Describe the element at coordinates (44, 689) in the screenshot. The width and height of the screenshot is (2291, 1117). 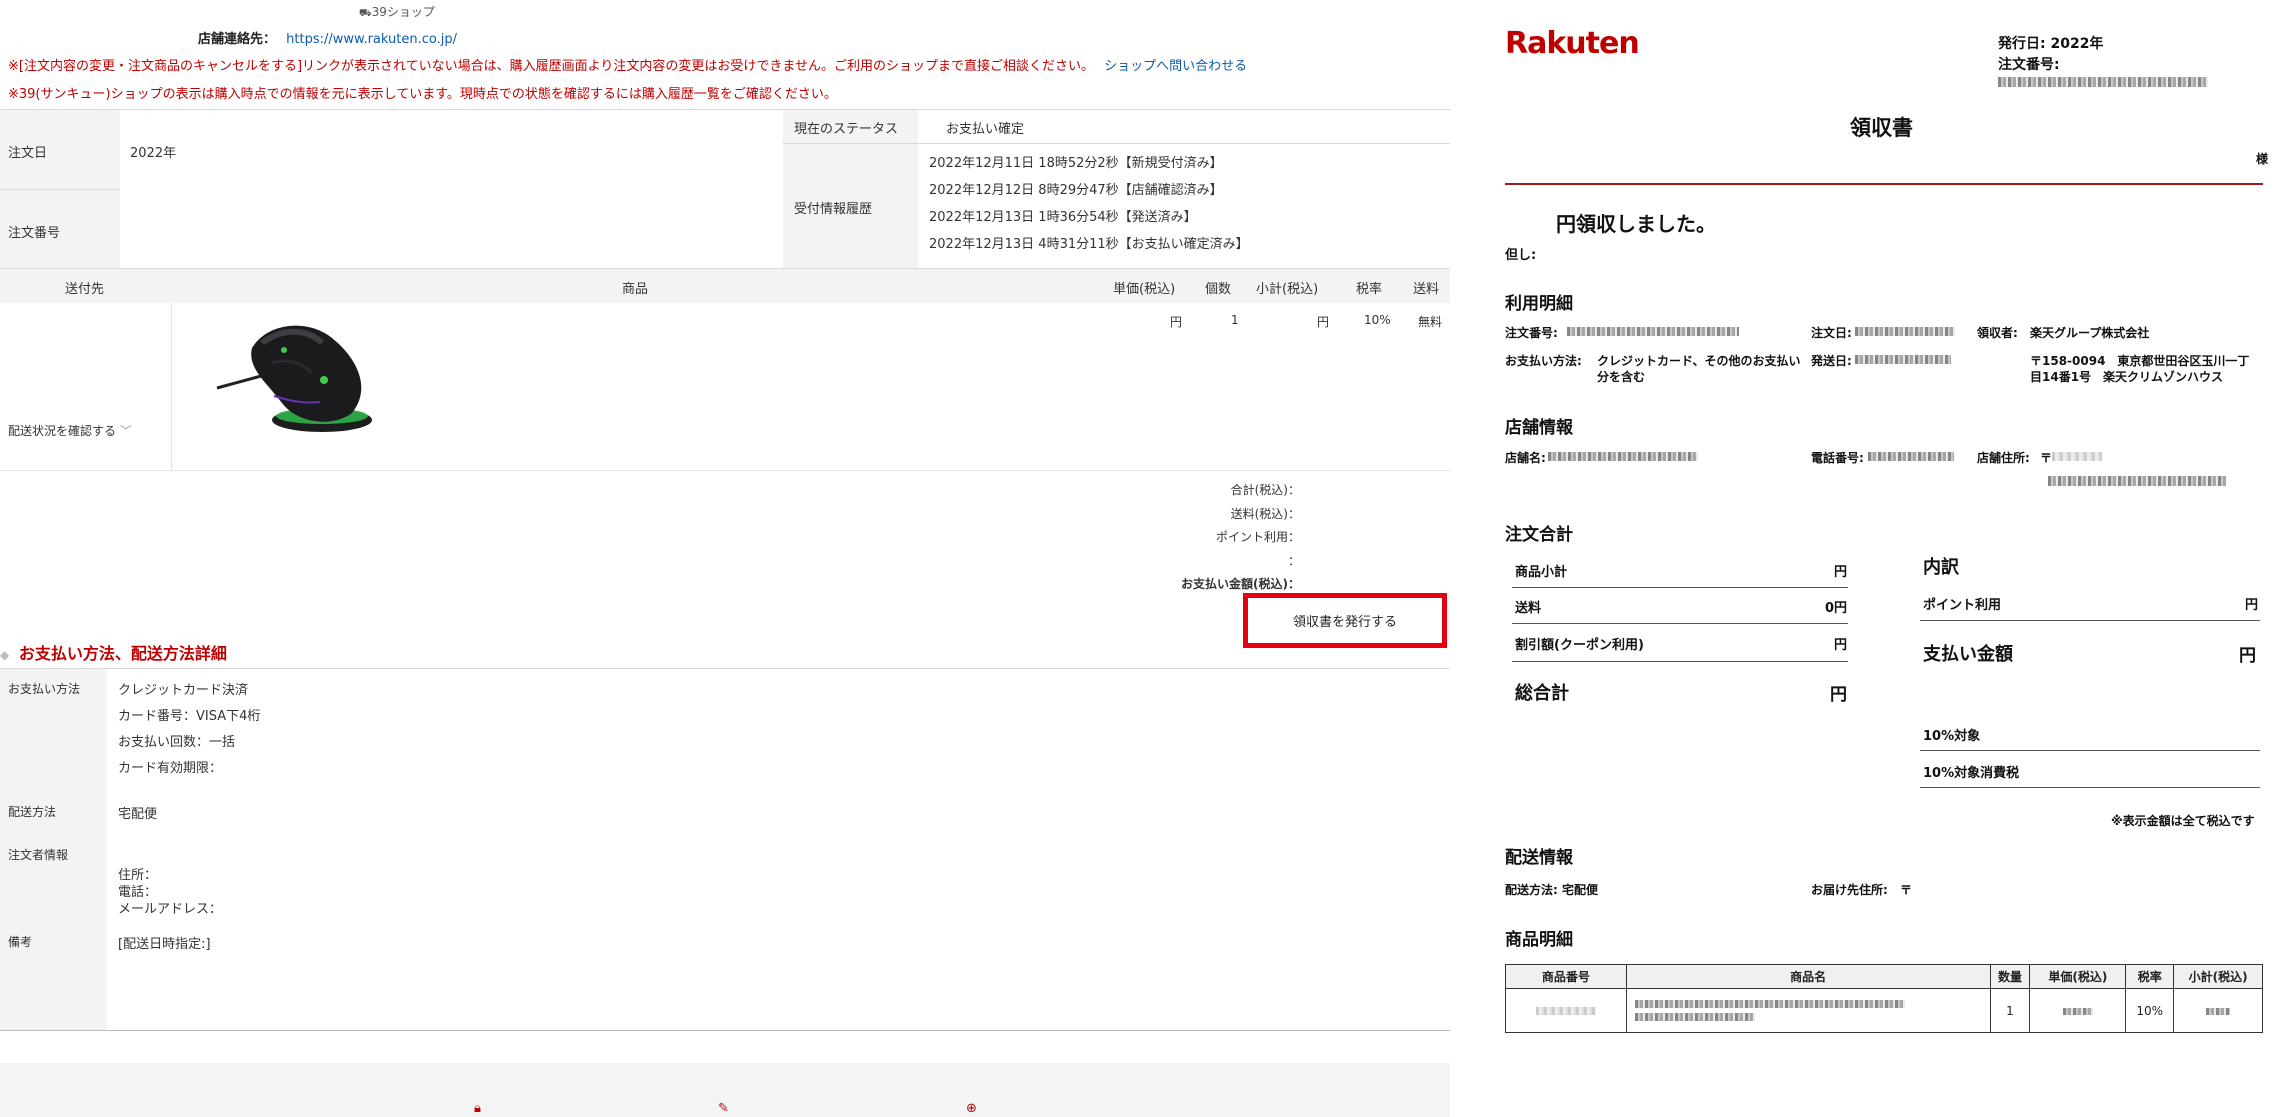
I see `payment-method-label: お支払い方法` at that location.